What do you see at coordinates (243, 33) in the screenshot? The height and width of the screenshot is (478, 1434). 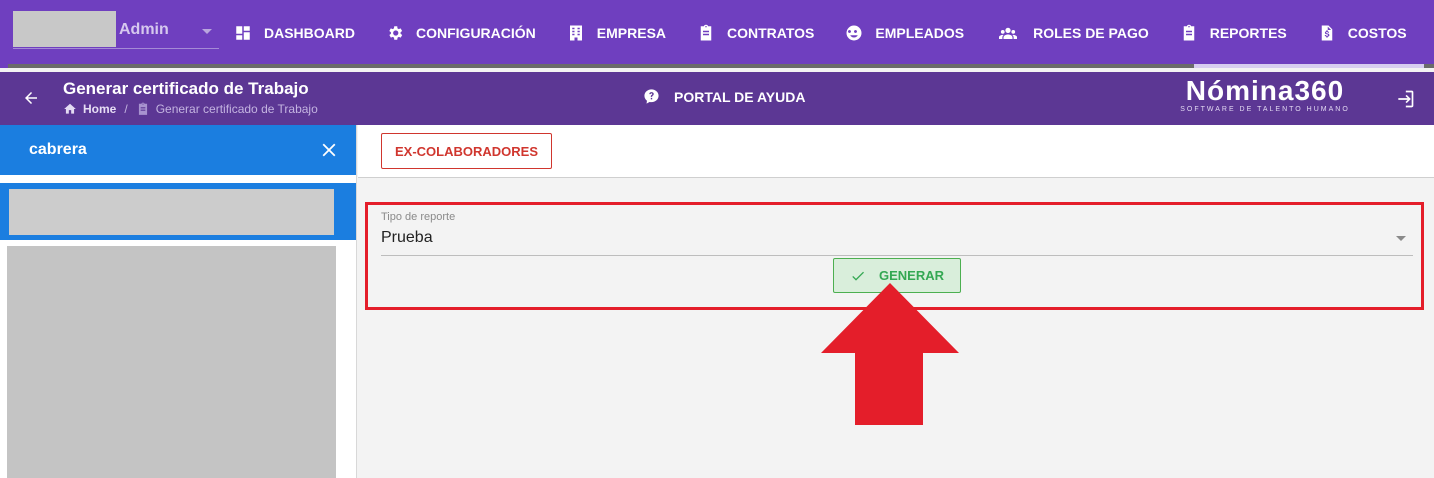 I see `dashboard-icon` at bounding box center [243, 33].